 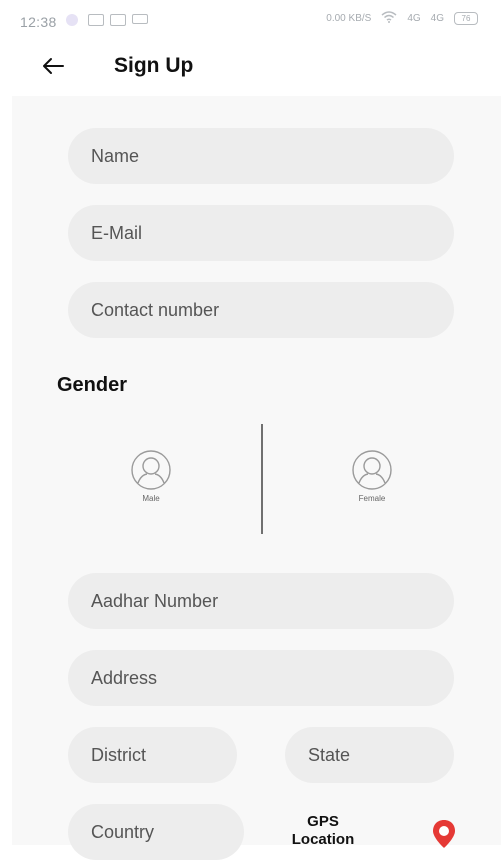 What do you see at coordinates (414, 18) in the screenshot?
I see `signal-1: 4G` at bounding box center [414, 18].